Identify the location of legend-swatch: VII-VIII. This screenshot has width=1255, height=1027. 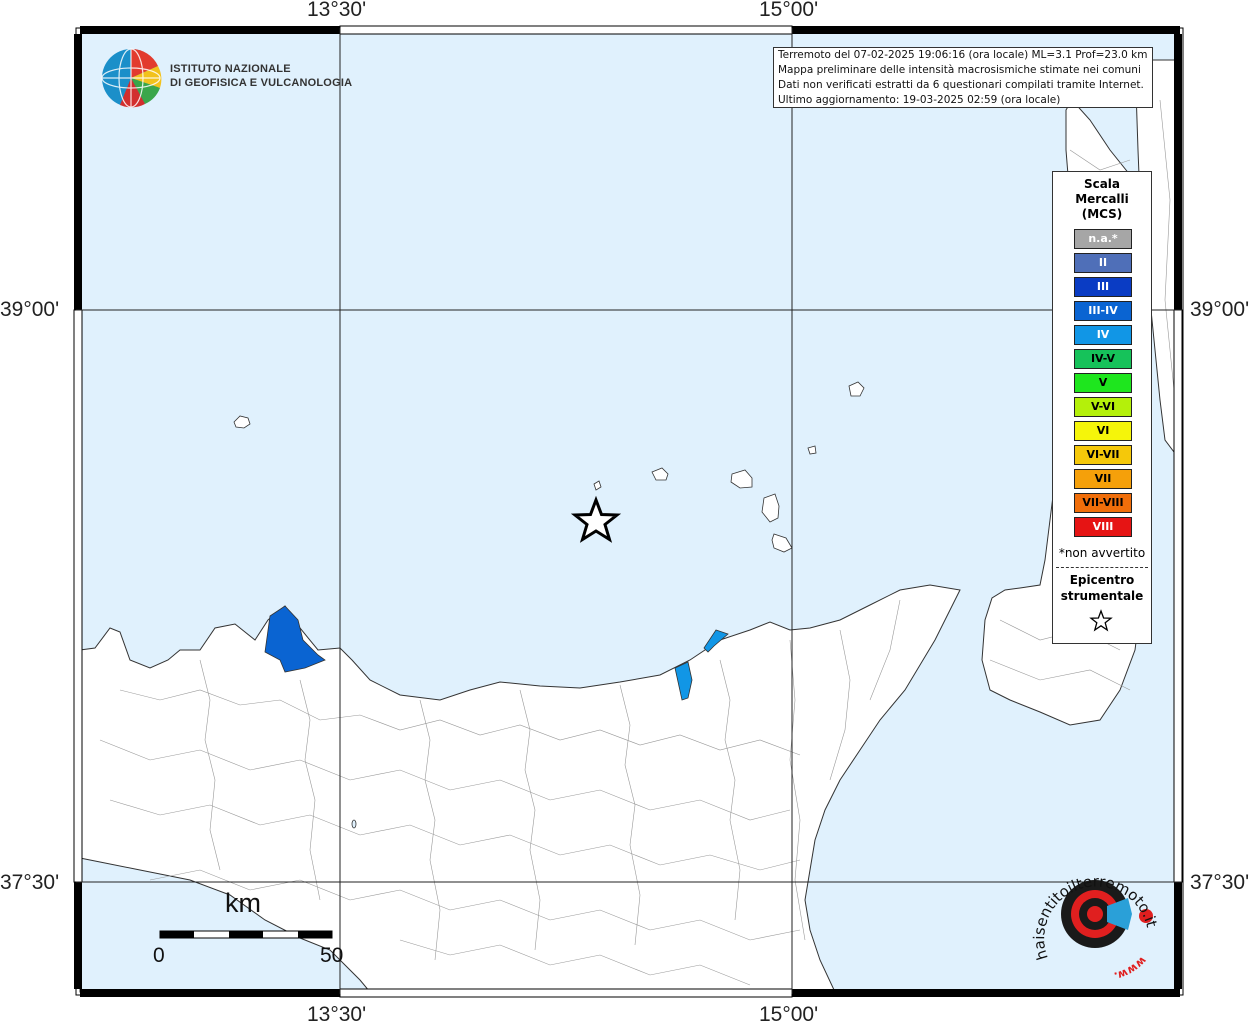
(1103, 503).